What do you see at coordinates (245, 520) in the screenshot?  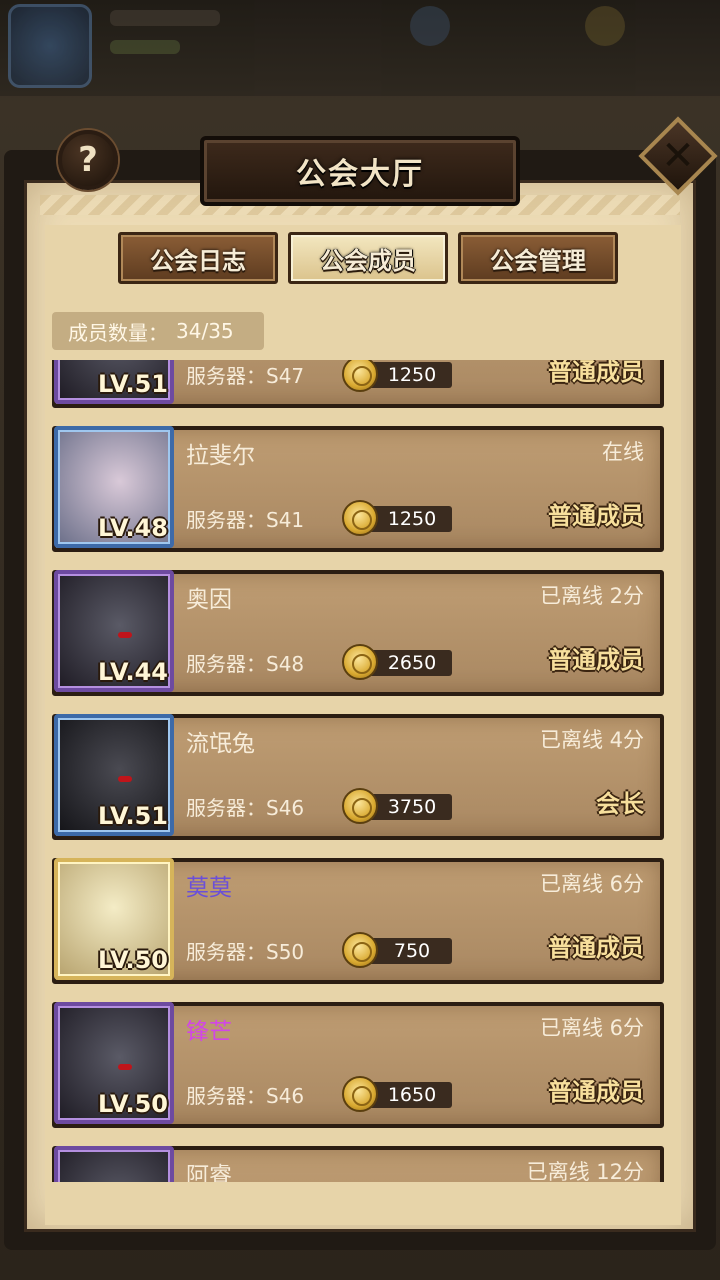 I see `member-server: 服务器：S41` at bounding box center [245, 520].